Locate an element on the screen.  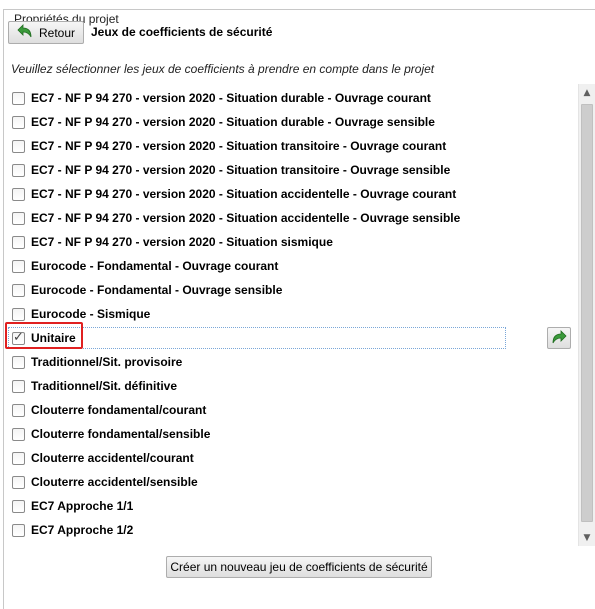
back-button: Retour is located at coordinates (46, 32).